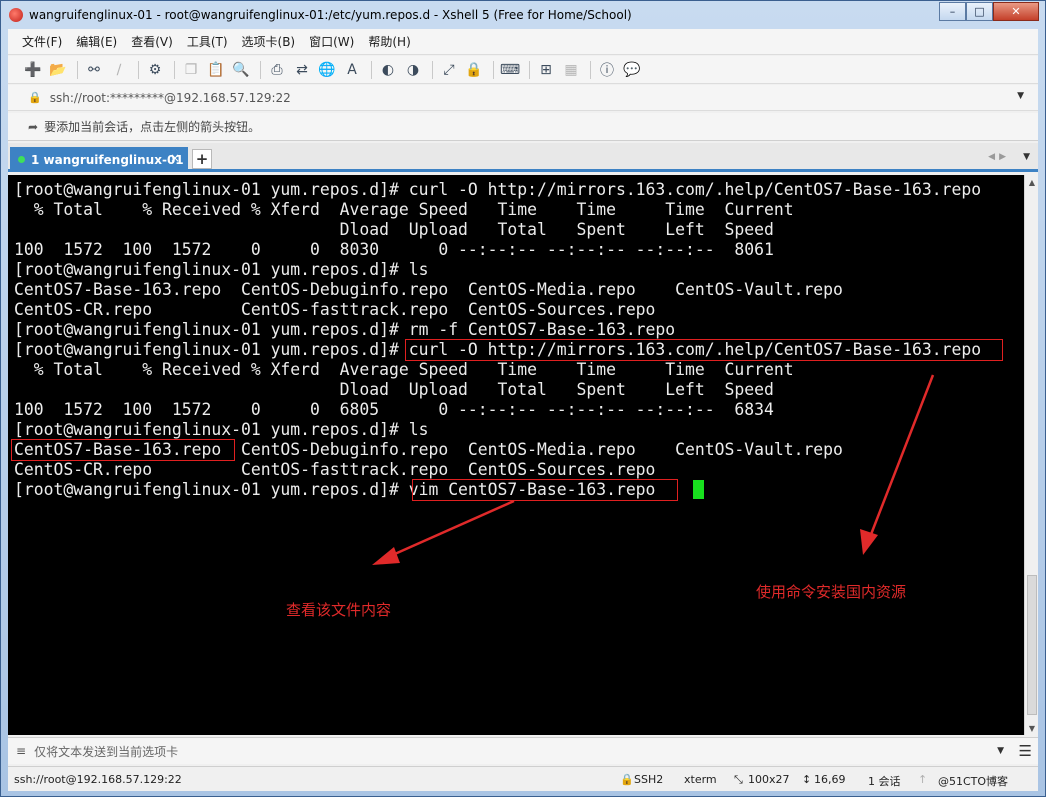  What do you see at coordinates (649, 779) in the screenshot?
I see `status-protocol: SSH2` at bounding box center [649, 779].